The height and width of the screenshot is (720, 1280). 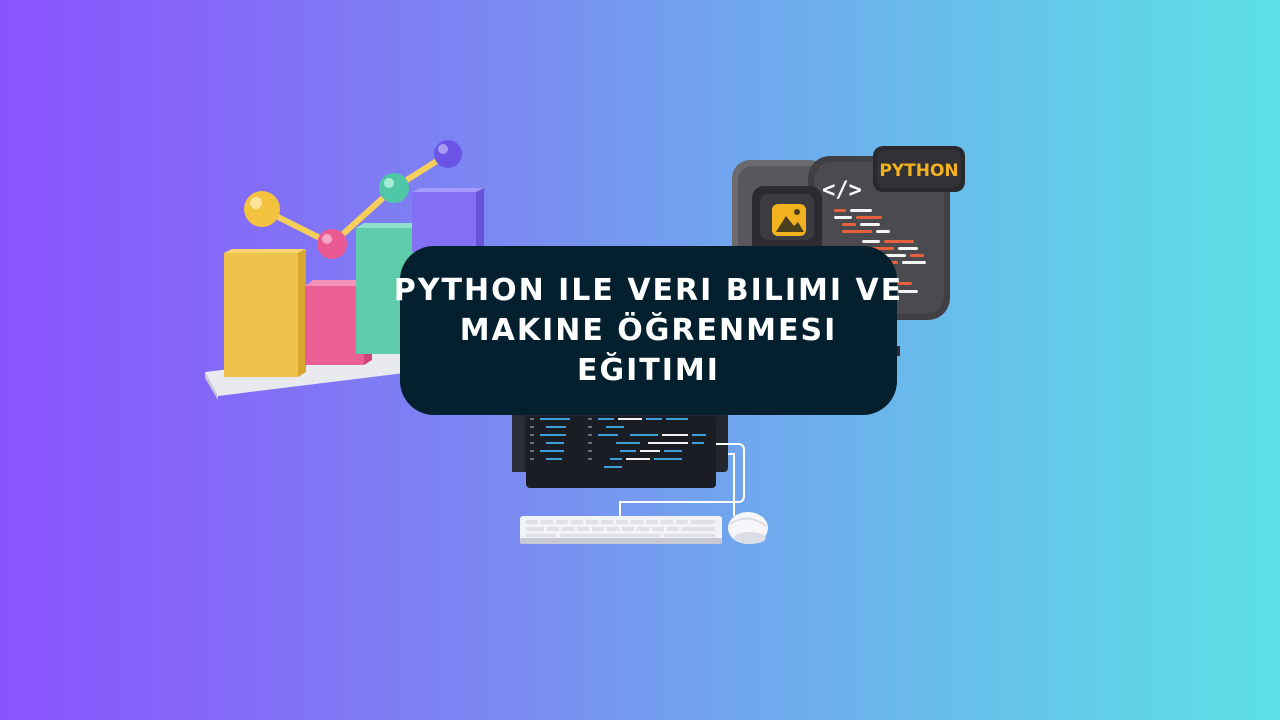 What do you see at coordinates (842, 190) in the screenshot?
I see `code-symbol-icon: </>` at bounding box center [842, 190].